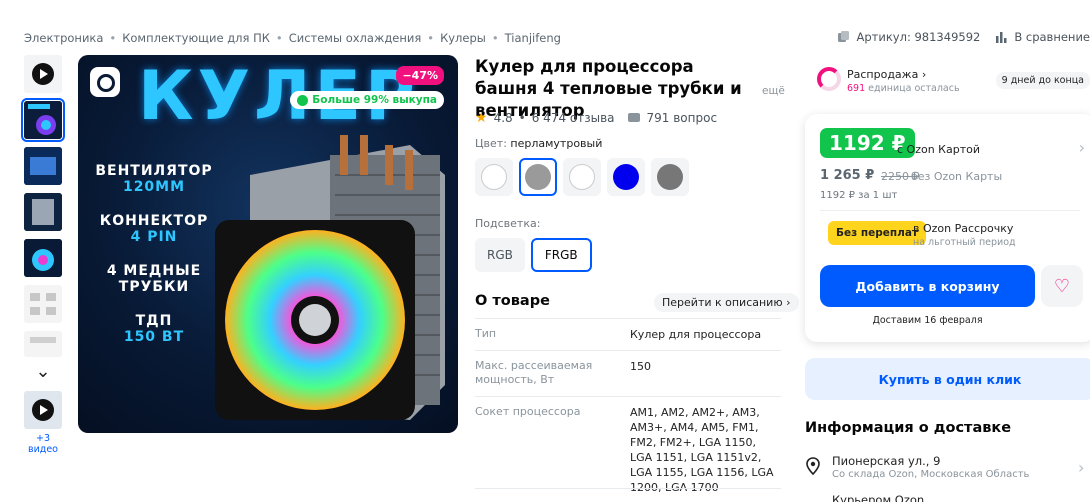 Image resolution: width=1090 pixels, height=502 pixels. I want to click on go-to-description-link: Перейти к описанию ›, so click(726, 302).